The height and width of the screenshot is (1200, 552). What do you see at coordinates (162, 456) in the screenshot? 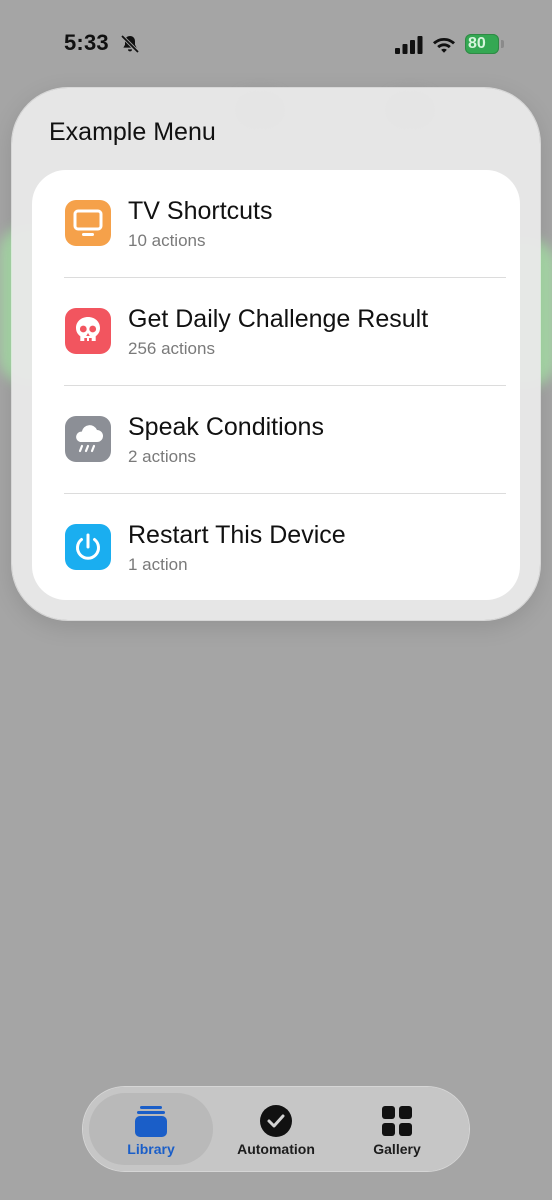
I see `menu-item-subtitle: 2 actions` at bounding box center [162, 456].